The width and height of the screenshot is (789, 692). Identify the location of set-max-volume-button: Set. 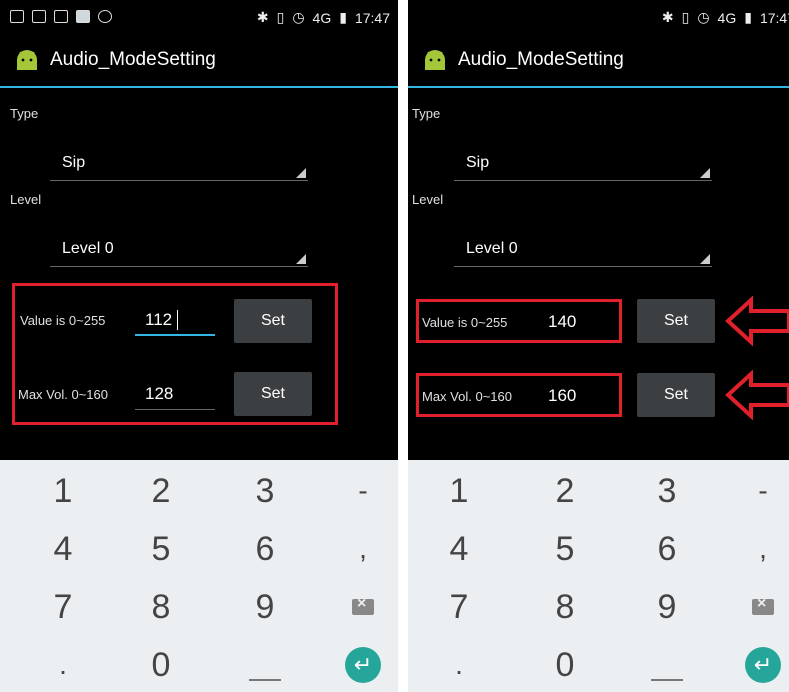
(676, 395).